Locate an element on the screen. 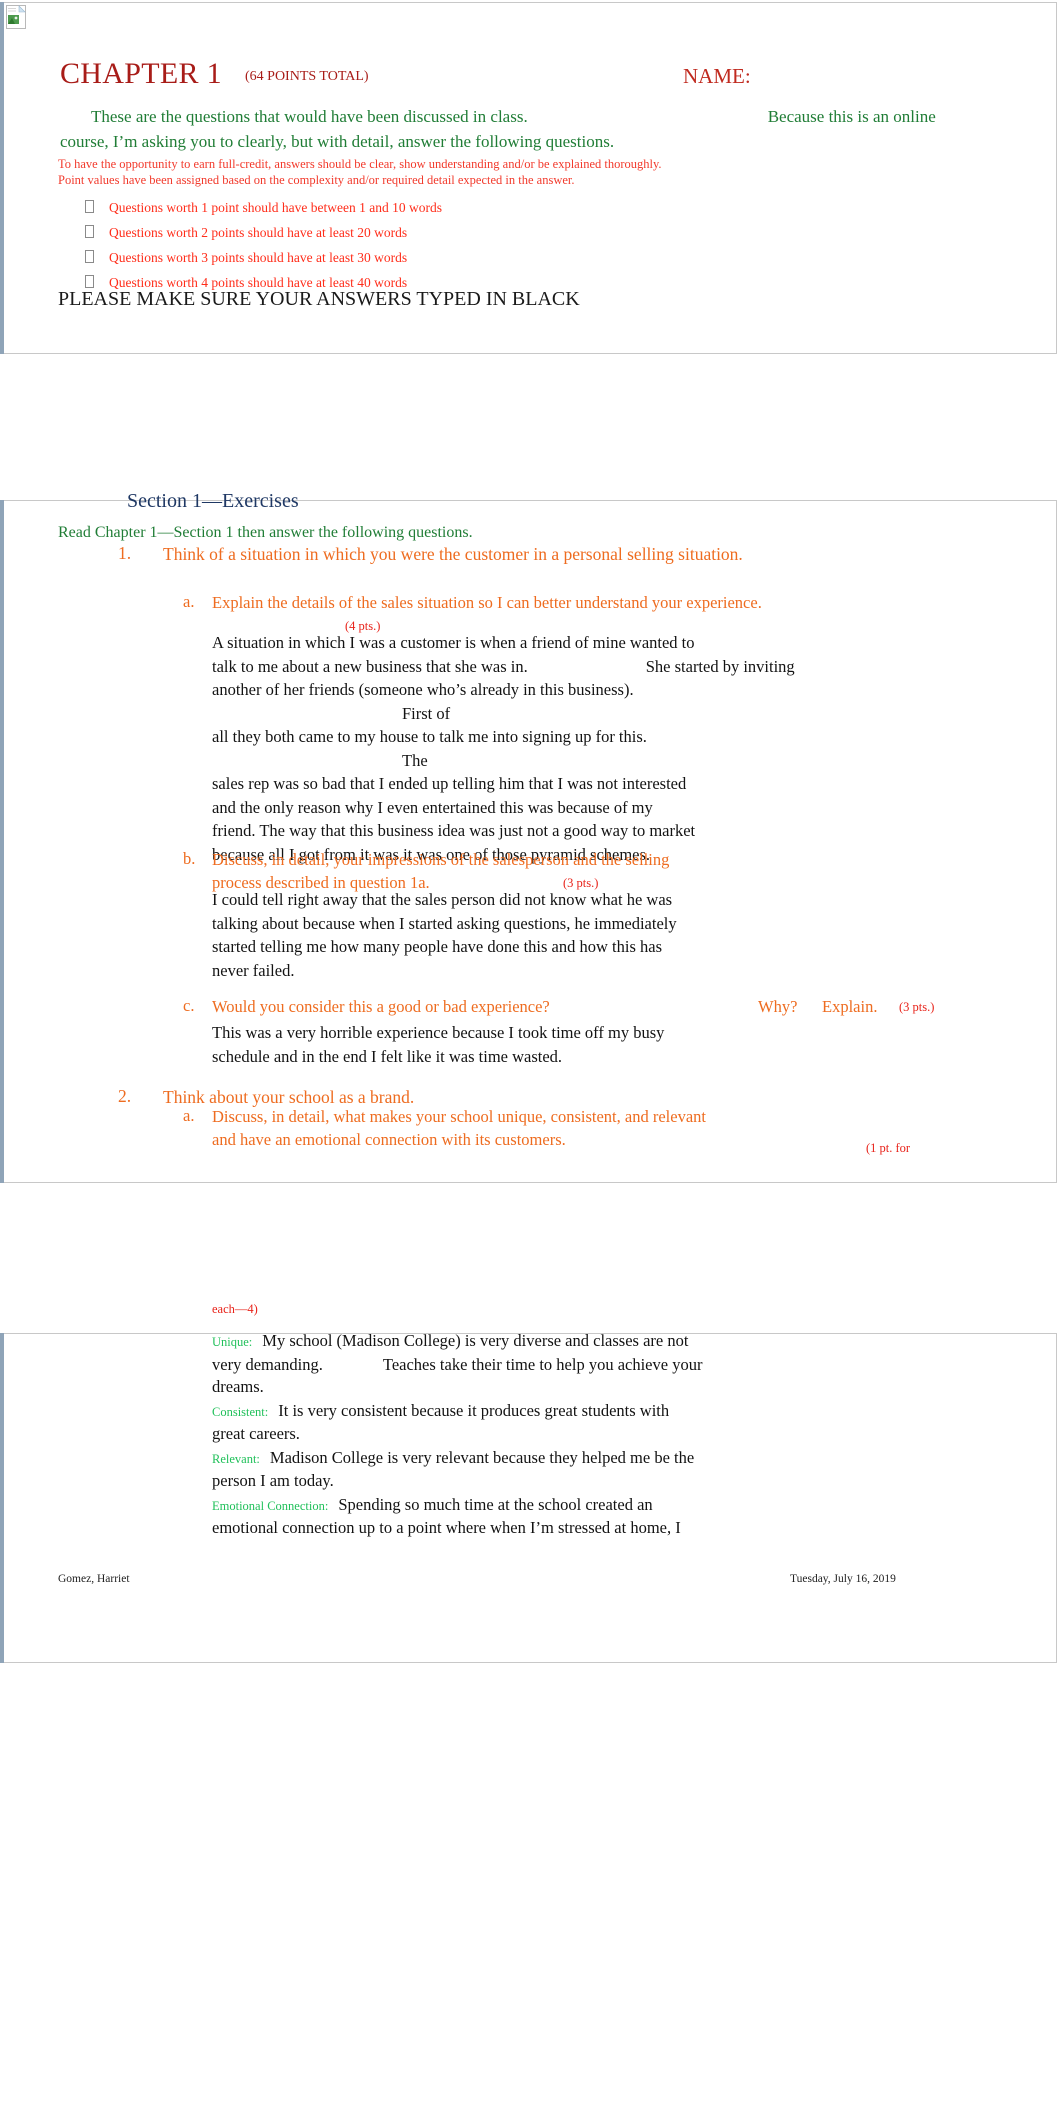 The width and height of the screenshot is (1062, 2101). consistent-label: Consistent: is located at coordinates (240, 1411).